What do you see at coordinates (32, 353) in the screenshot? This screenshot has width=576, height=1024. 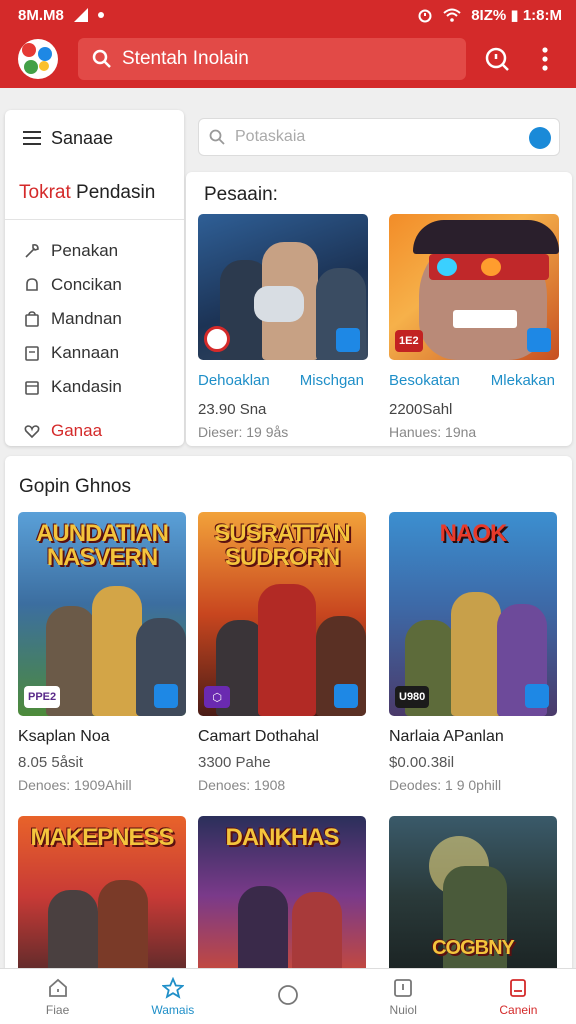 I see `clipboard-icon` at bounding box center [32, 353].